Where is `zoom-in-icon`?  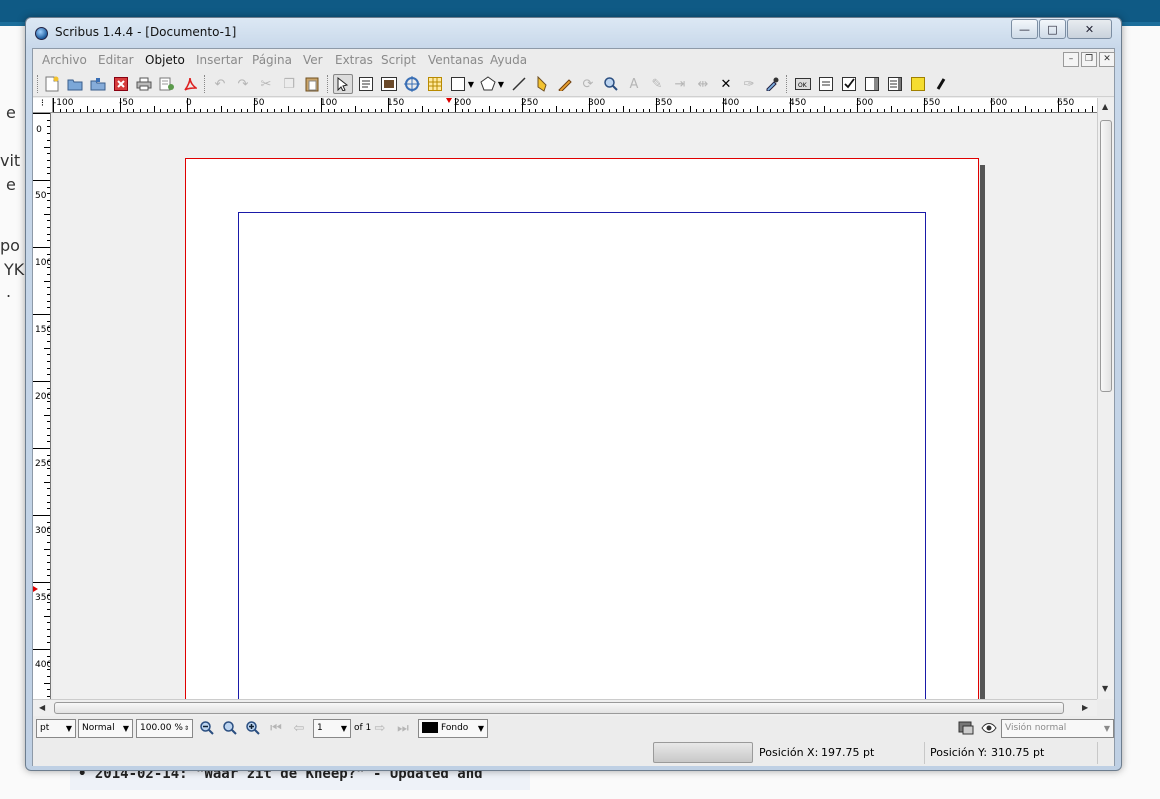 zoom-in-icon is located at coordinates (253, 728).